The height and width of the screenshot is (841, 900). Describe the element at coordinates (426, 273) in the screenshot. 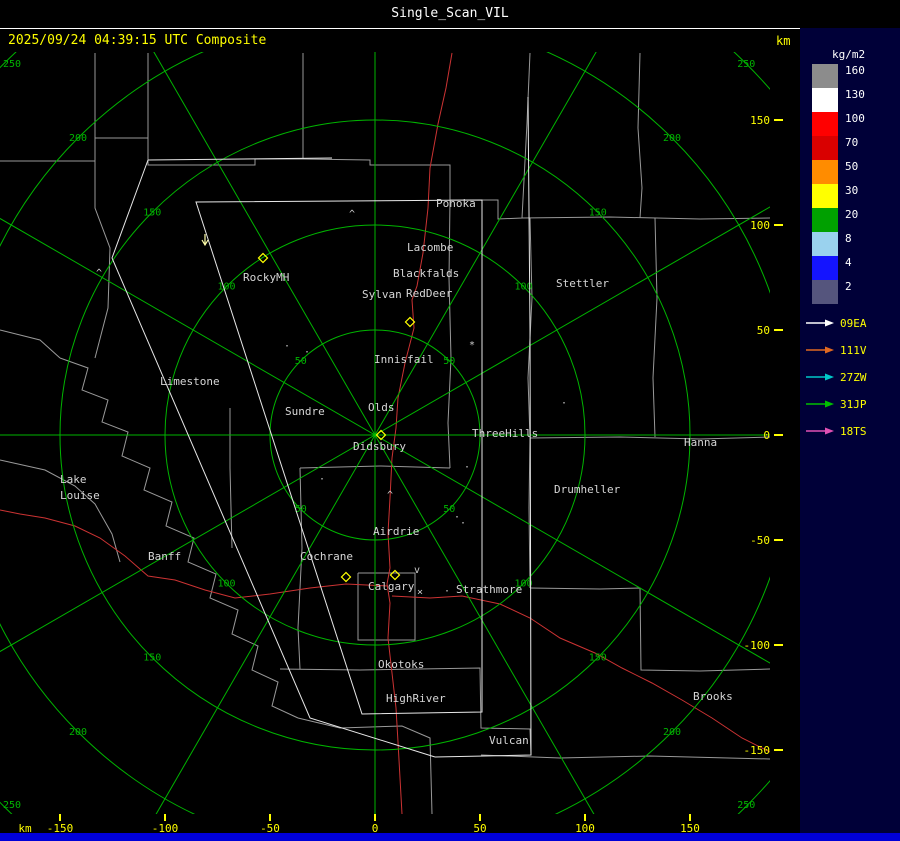

I see `town-label-blackfalds: Blackfalds` at that location.